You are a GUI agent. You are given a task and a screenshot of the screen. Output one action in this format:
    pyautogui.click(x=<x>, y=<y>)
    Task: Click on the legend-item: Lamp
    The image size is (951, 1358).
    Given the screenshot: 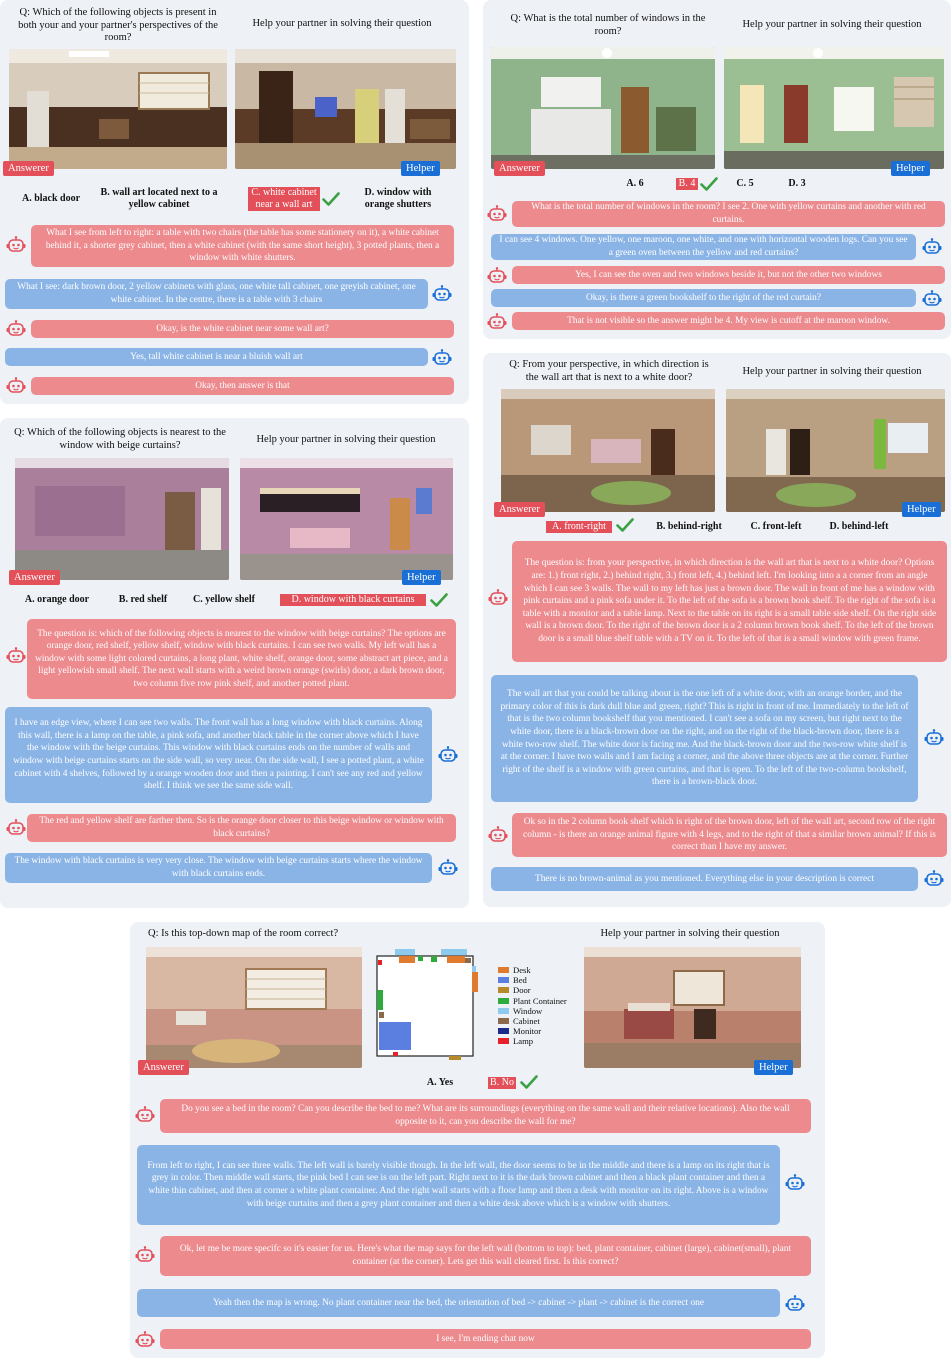 What is the action you would take?
    pyautogui.click(x=541, y=1041)
    